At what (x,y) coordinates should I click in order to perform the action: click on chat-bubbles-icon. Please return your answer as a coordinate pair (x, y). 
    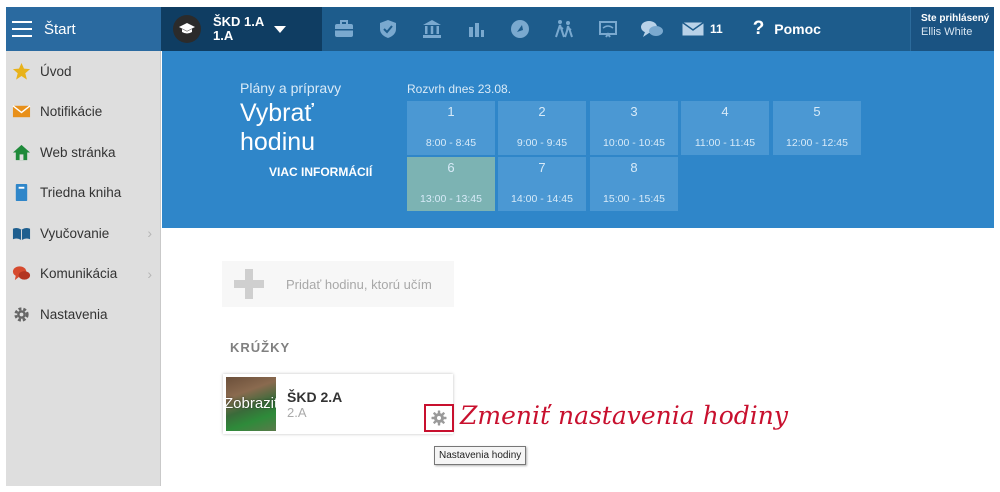
    Looking at the image, I should click on (21, 274).